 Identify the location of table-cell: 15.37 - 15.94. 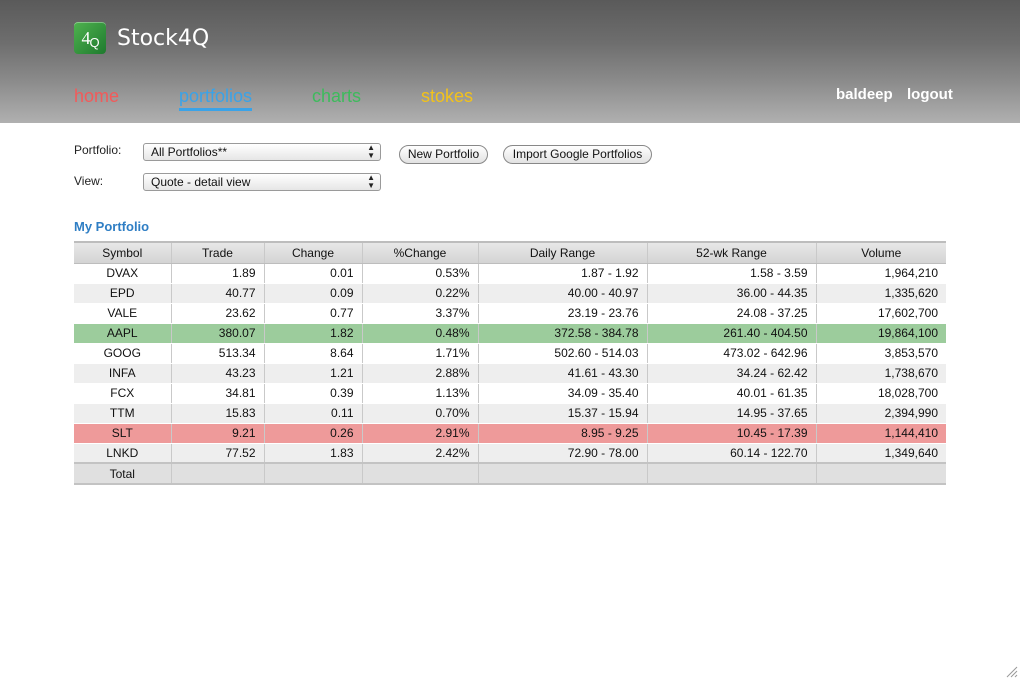
(563, 413).